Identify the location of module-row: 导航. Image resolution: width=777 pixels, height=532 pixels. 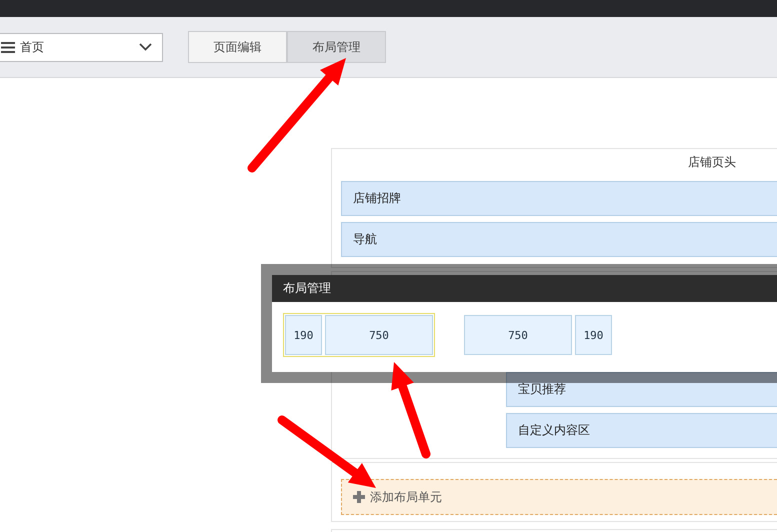
(559, 239).